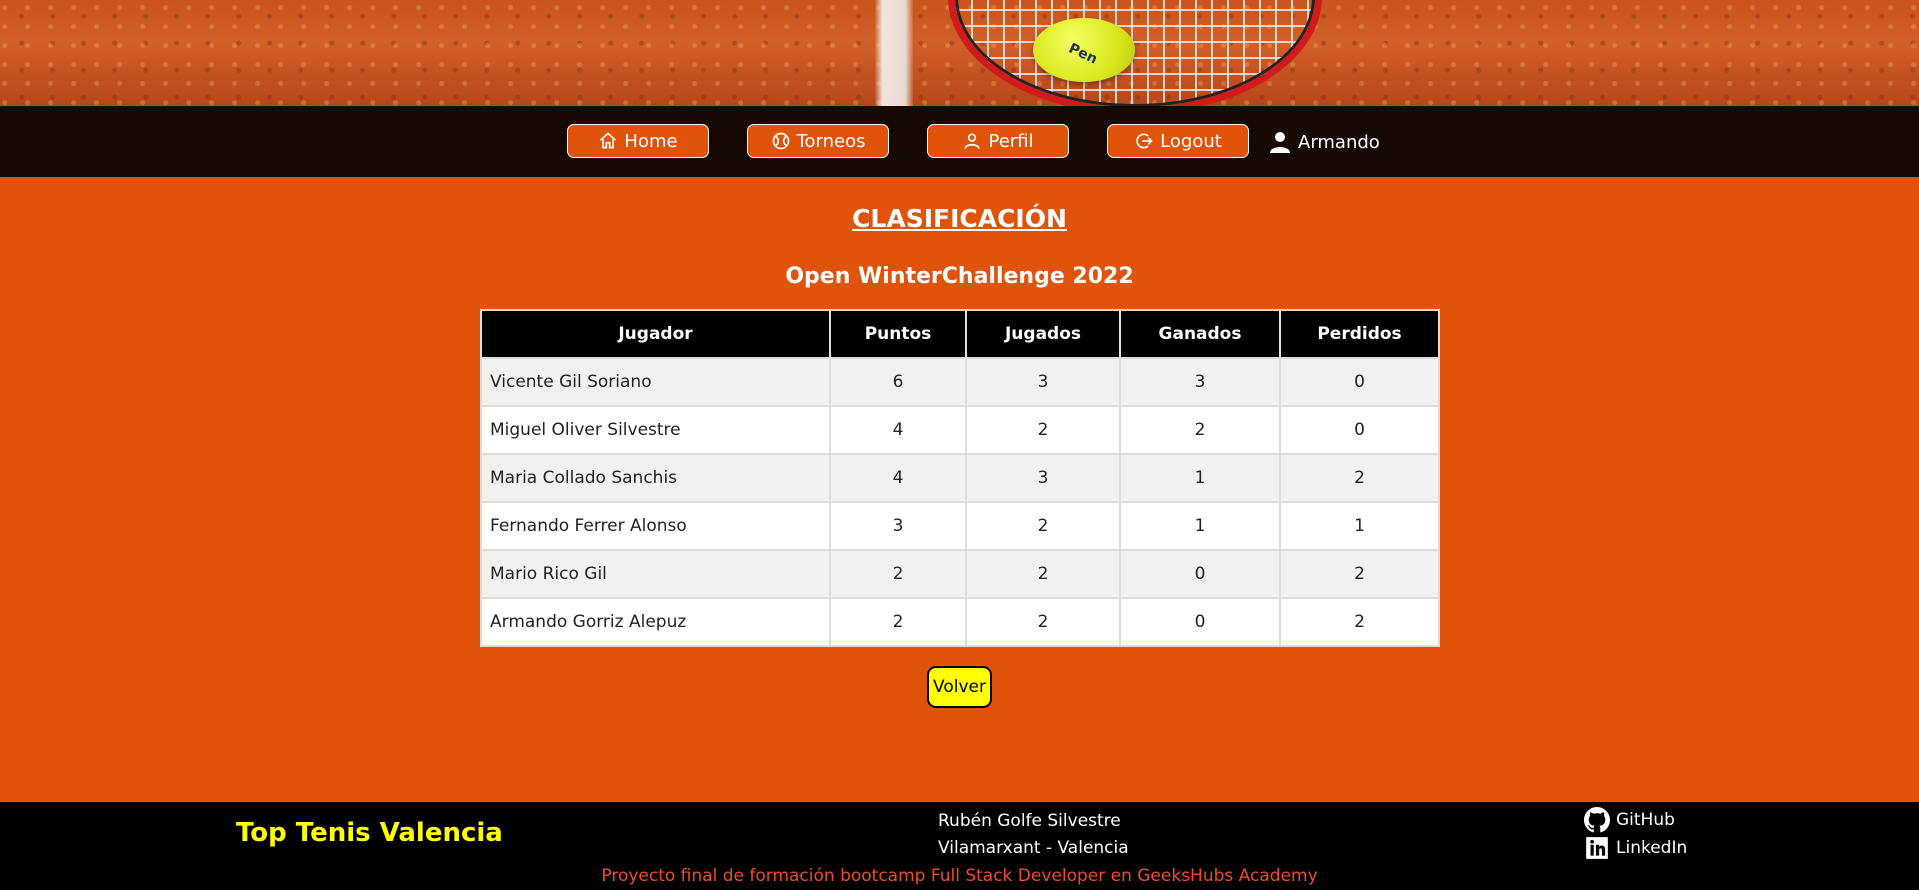 Image resolution: width=1919 pixels, height=890 pixels. Describe the element at coordinates (1029, 821) in the screenshot. I see `author-name: Rubén Golfe Silvestre` at that location.